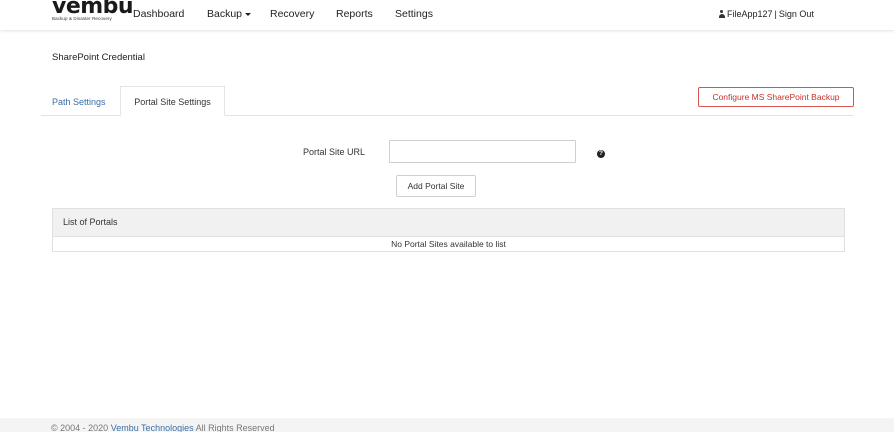 The image size is (894, 432). Describe the element at coordinates (436, 186) in the screenshot. I see `add-portal-site-button: Add Portal Site` at that location.